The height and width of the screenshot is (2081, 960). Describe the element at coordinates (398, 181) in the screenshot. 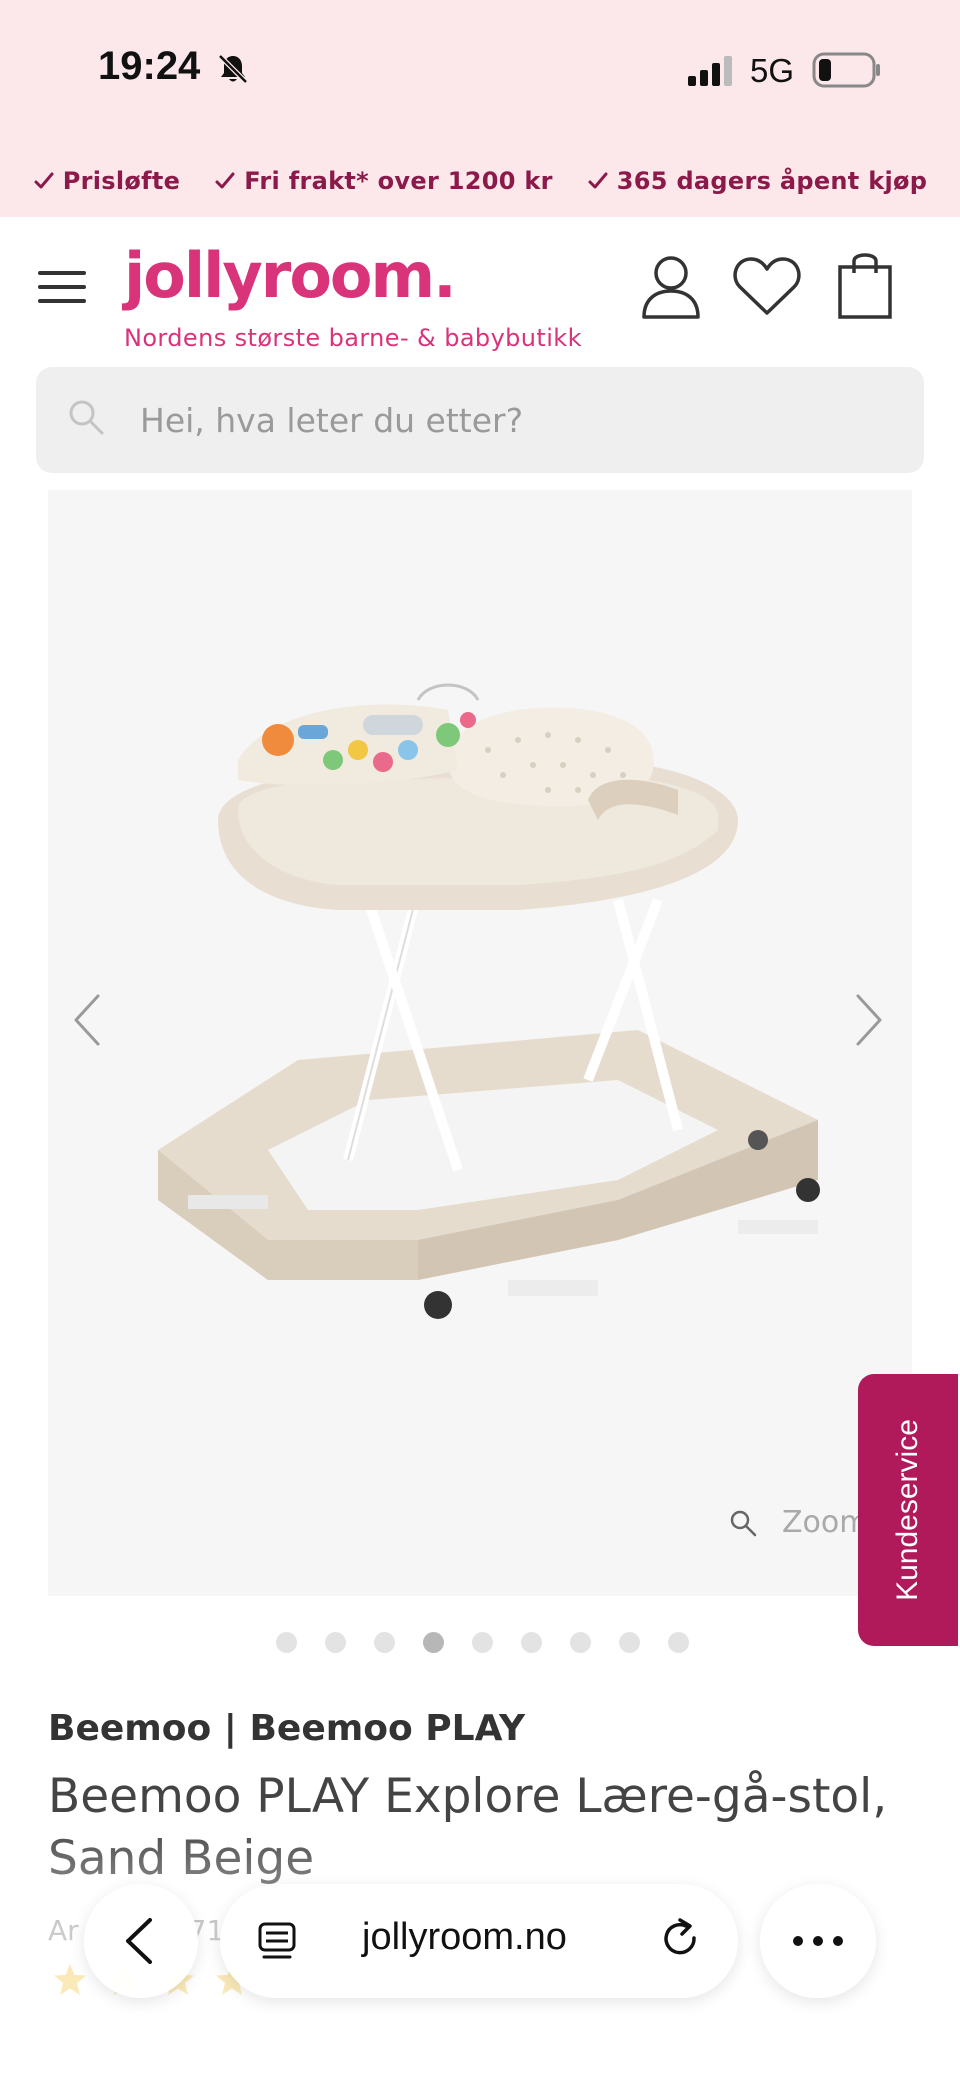

I see `promo-label: Fri frakt* over 1200 kr` at that location.